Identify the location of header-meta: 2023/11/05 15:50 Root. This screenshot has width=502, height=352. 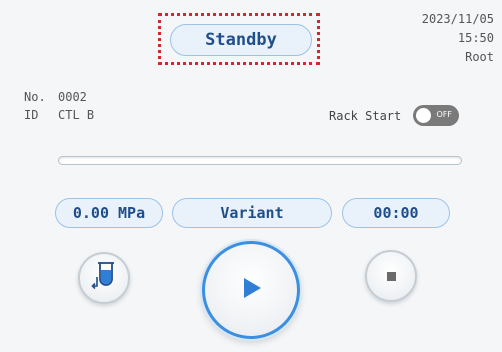
(458, 38).